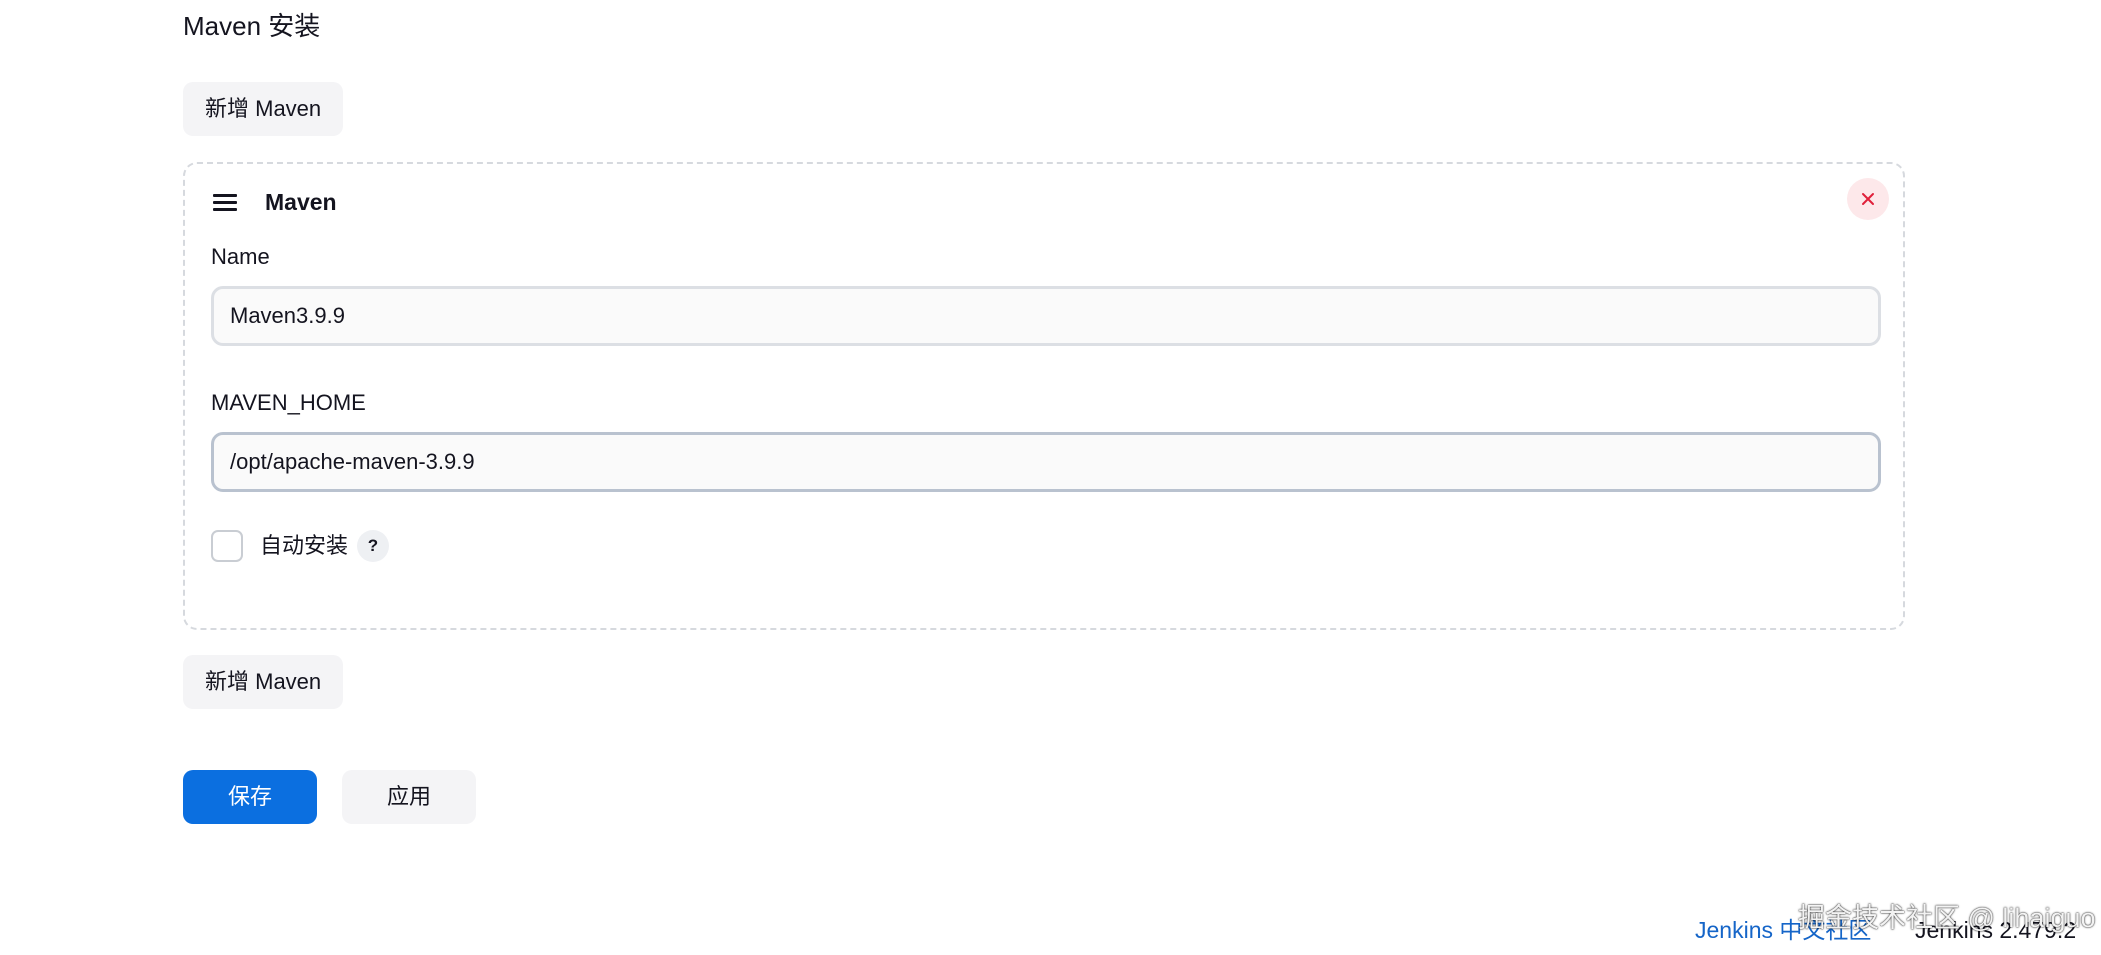 Image resolution: width=2101 pixels, height=955 pixels. I want to click on section-title: Maven 安装, so click(252, 26).